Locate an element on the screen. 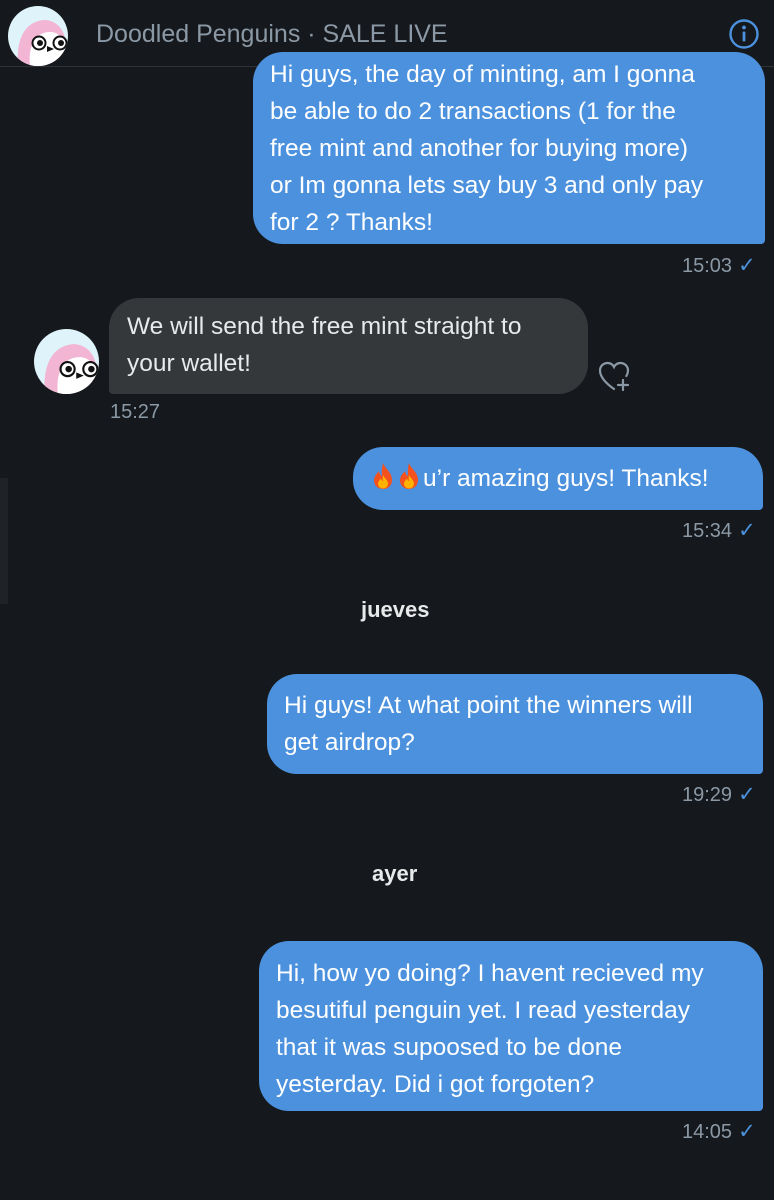  add-reaction-heart-icon is located at coordinates (616, 377).